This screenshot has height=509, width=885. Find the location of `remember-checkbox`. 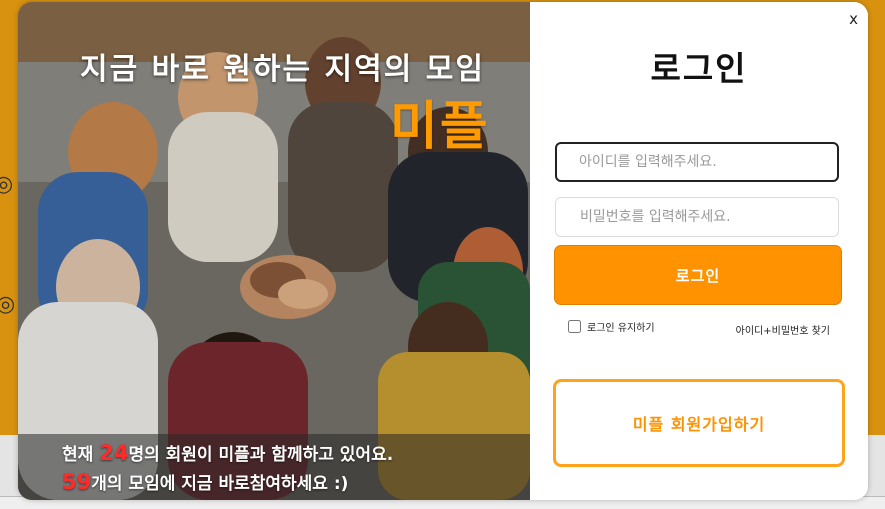

remember-checkbox is located at coordinates (574, 326).